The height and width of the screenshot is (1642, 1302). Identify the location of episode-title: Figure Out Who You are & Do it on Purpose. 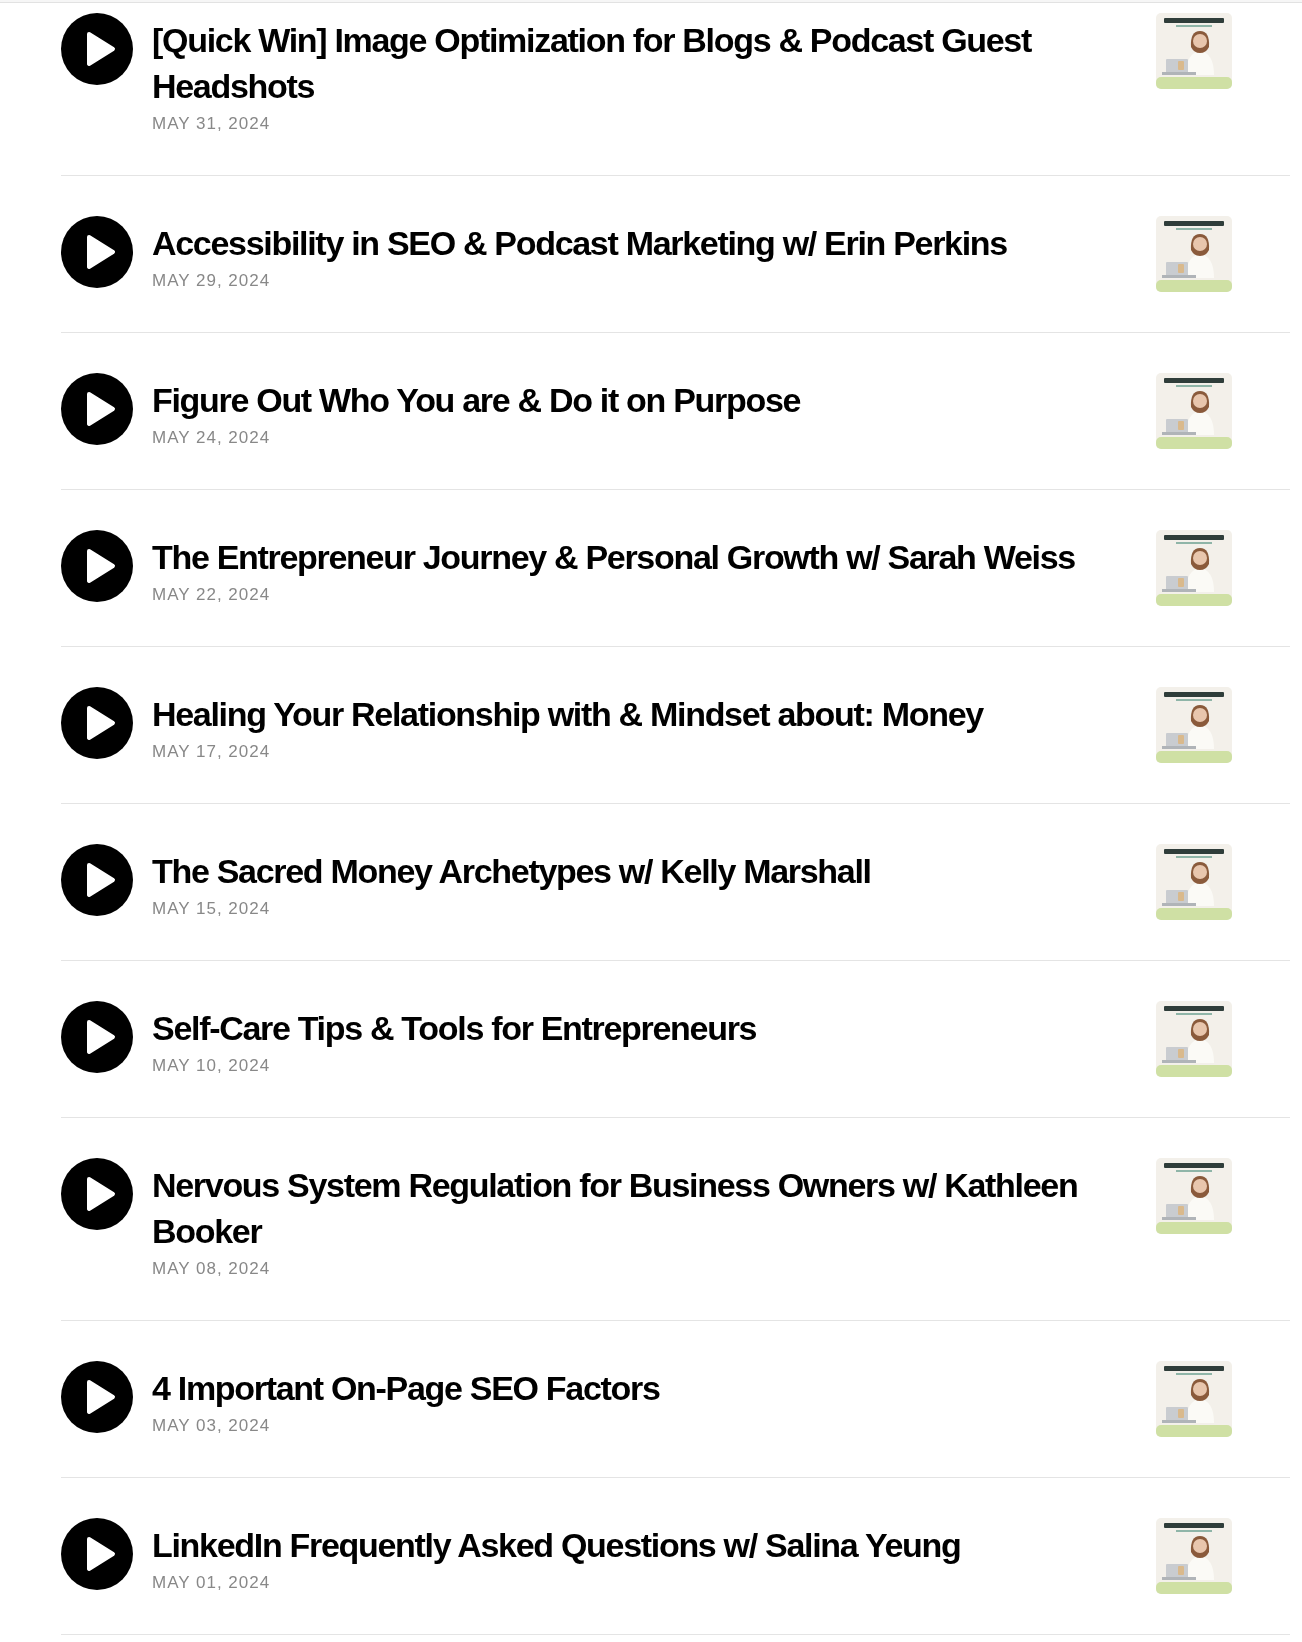
(639, 400).